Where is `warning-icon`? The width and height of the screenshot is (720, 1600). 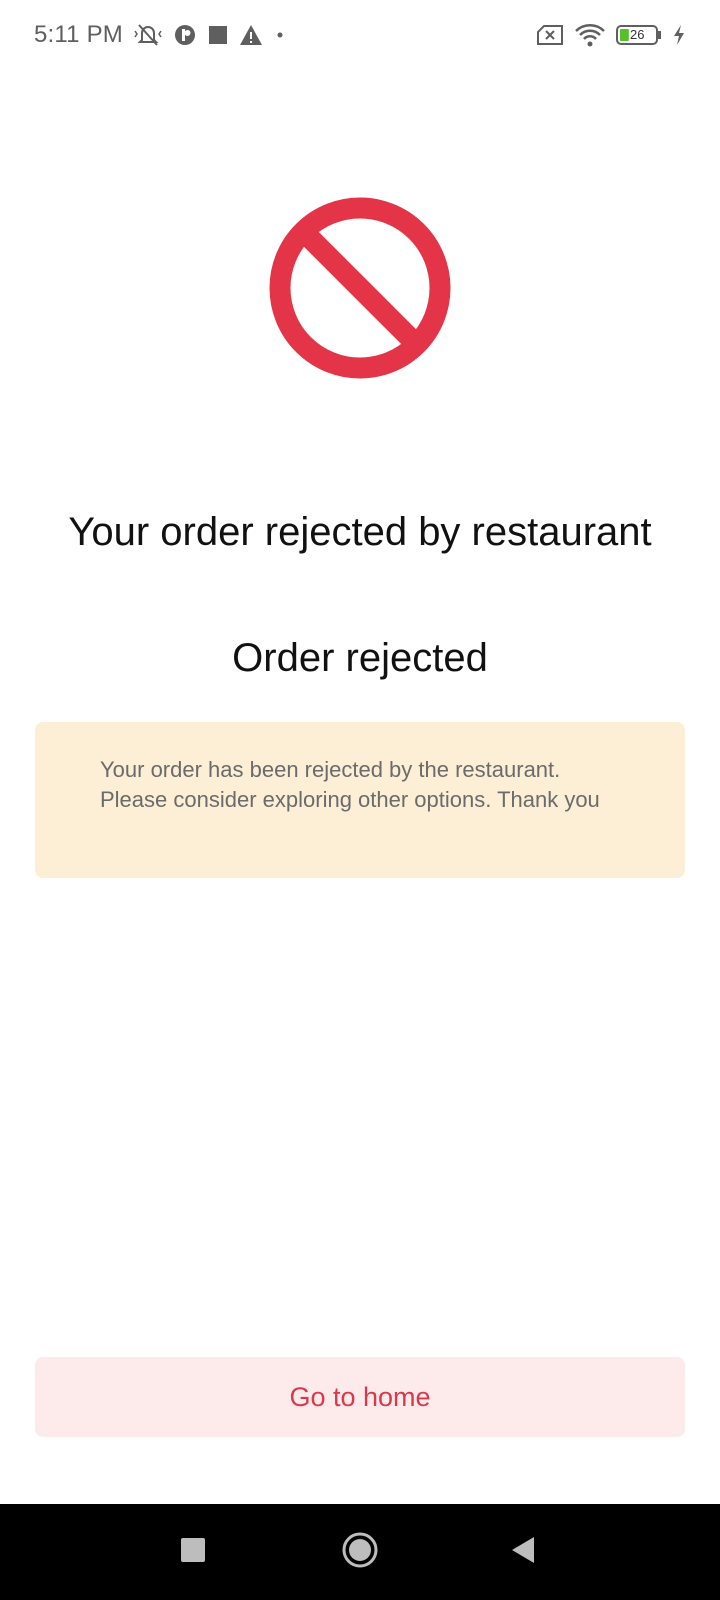 warning-icon is located at coordinates (251, 35).